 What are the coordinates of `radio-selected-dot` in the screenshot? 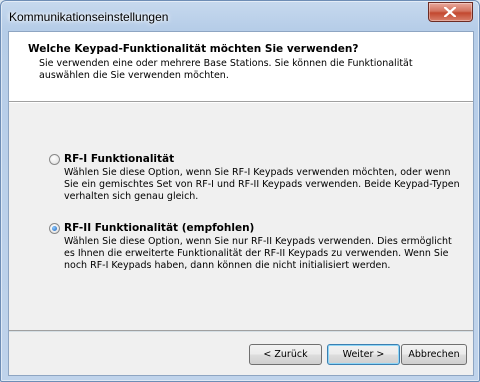 It's located at (54, 228).